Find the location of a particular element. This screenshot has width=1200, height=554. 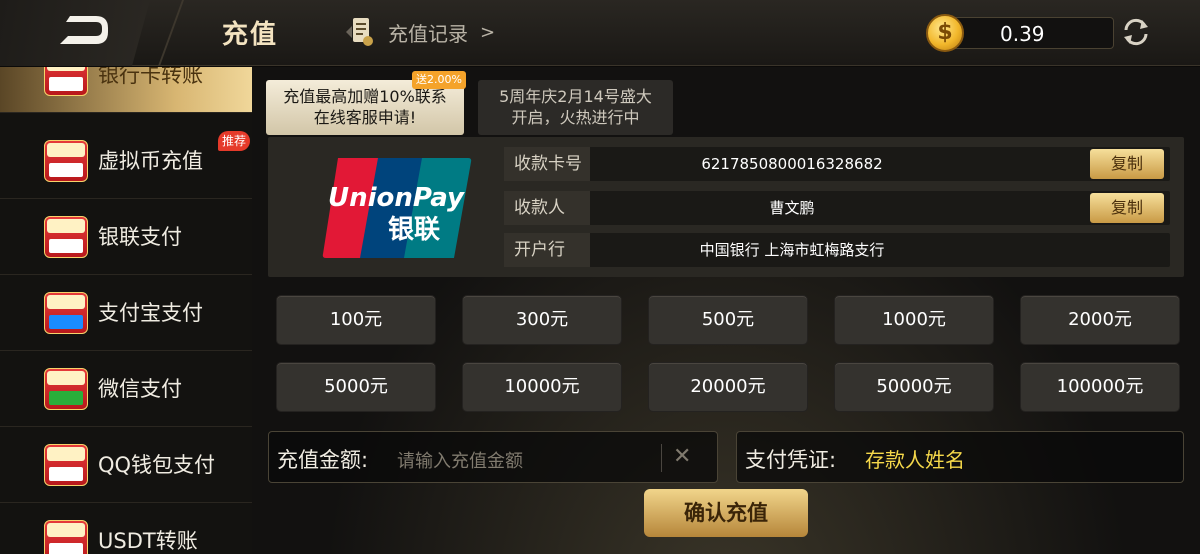

refresh-icon is located at coordinates (1136, 32).